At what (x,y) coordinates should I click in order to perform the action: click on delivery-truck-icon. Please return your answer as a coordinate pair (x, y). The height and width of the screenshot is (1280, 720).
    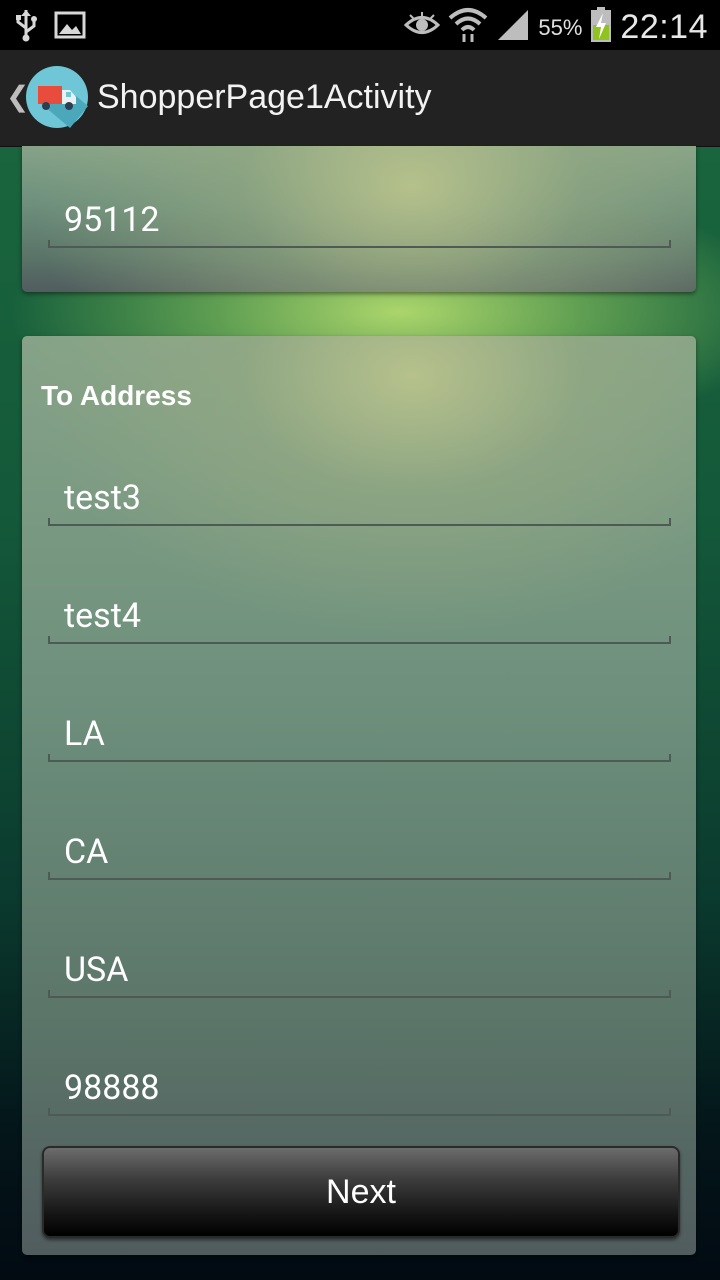
    Looking at the image, I should click on (57, 97).